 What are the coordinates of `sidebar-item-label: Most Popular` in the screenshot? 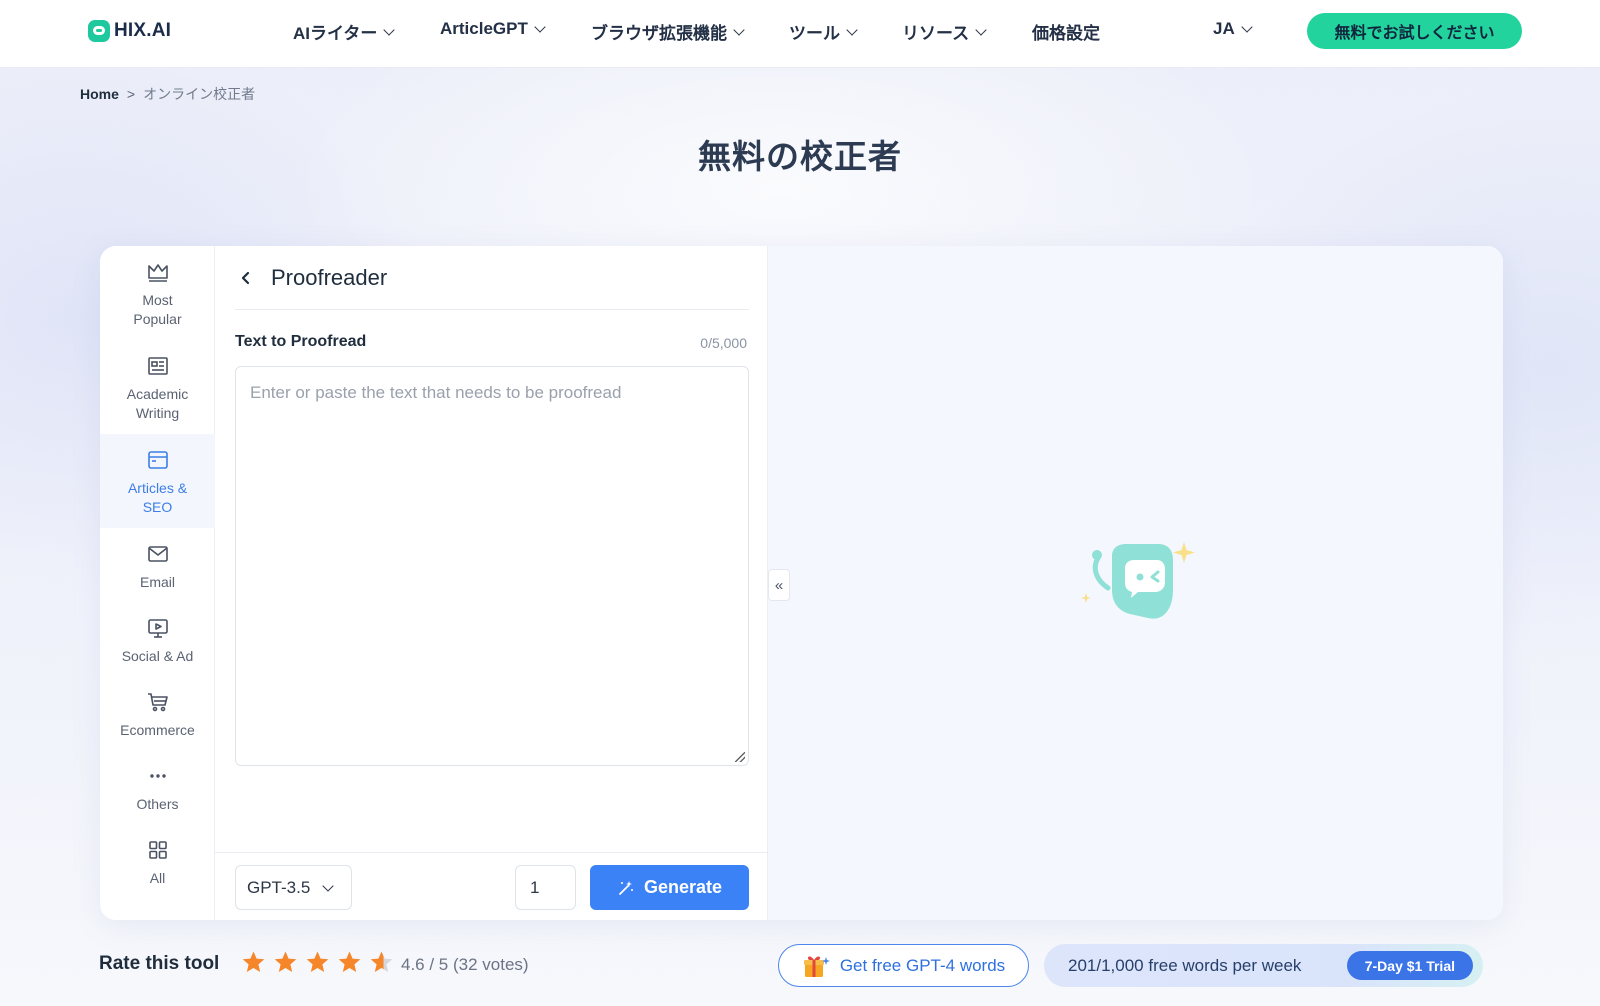 It's located at (157, 309).